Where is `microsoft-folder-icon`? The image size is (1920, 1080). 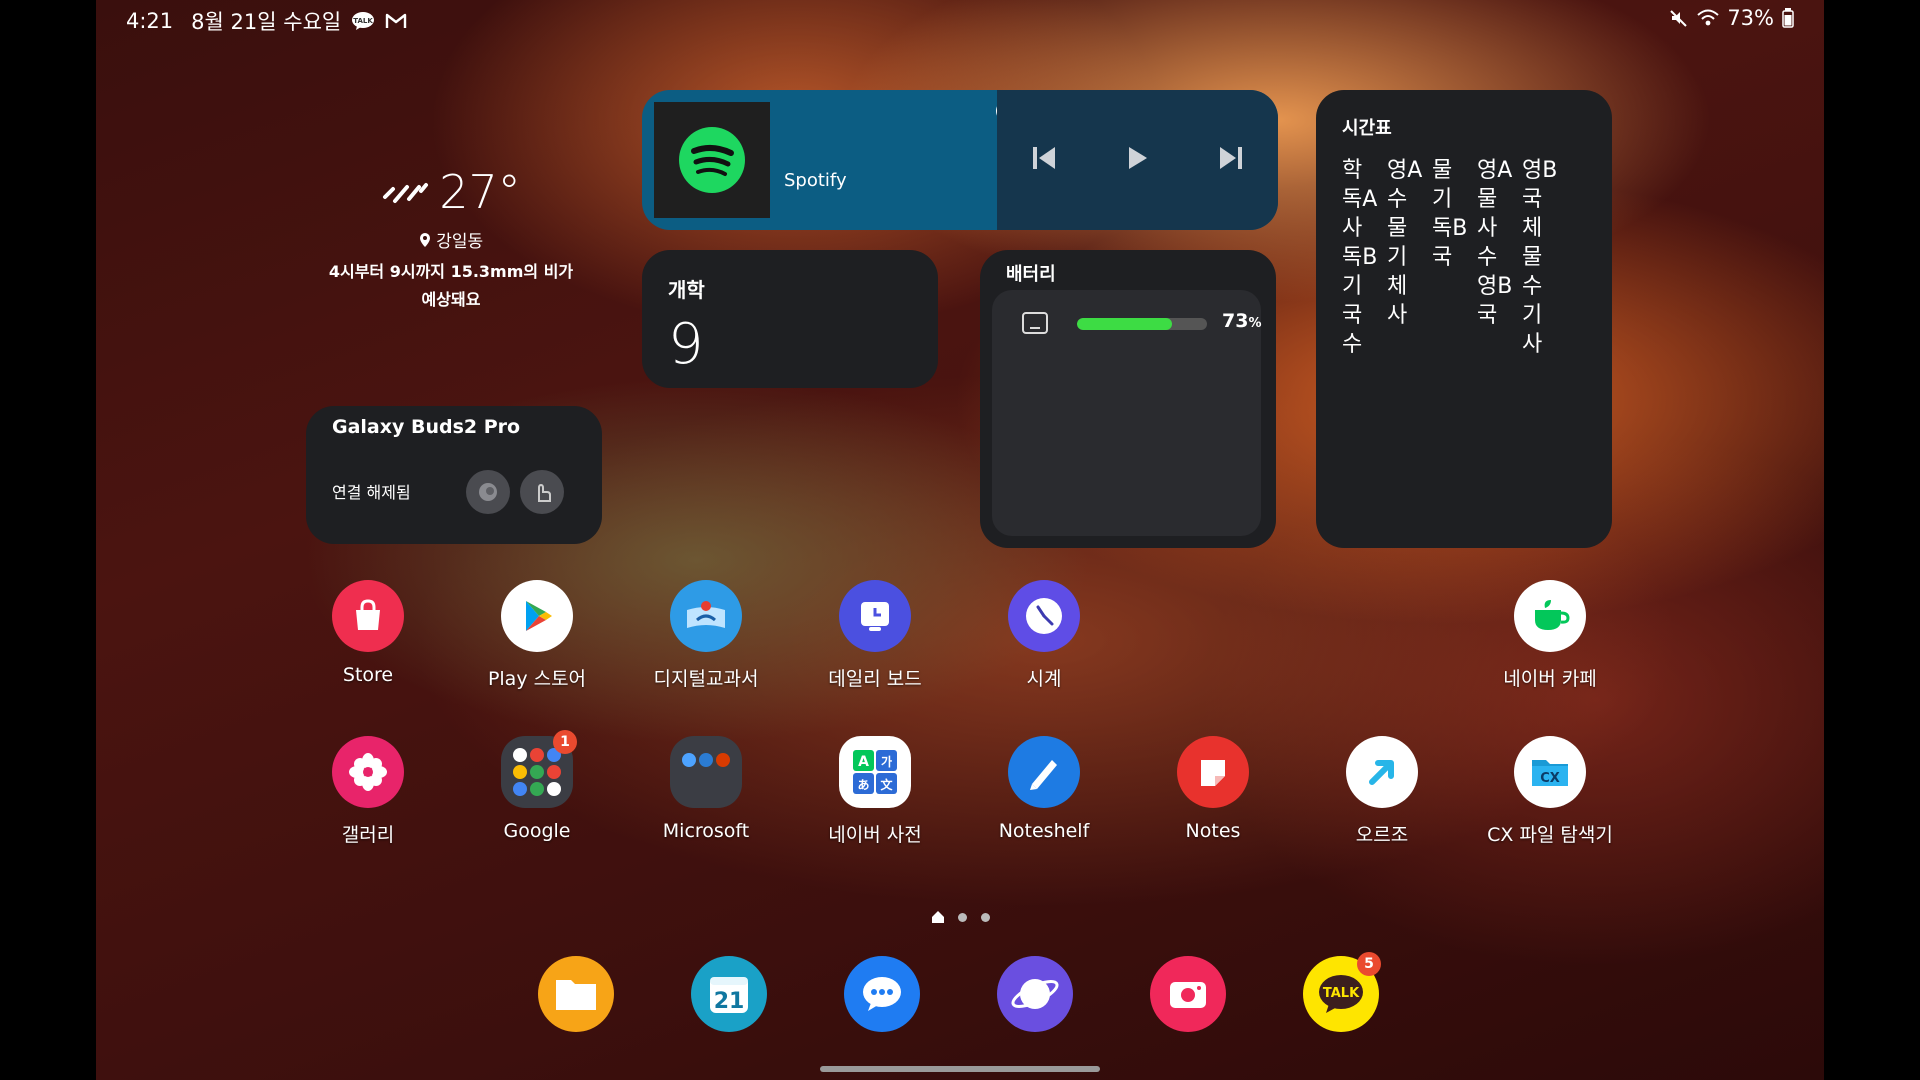
microsoft-folder-icon is located at coordinates (706, 772).